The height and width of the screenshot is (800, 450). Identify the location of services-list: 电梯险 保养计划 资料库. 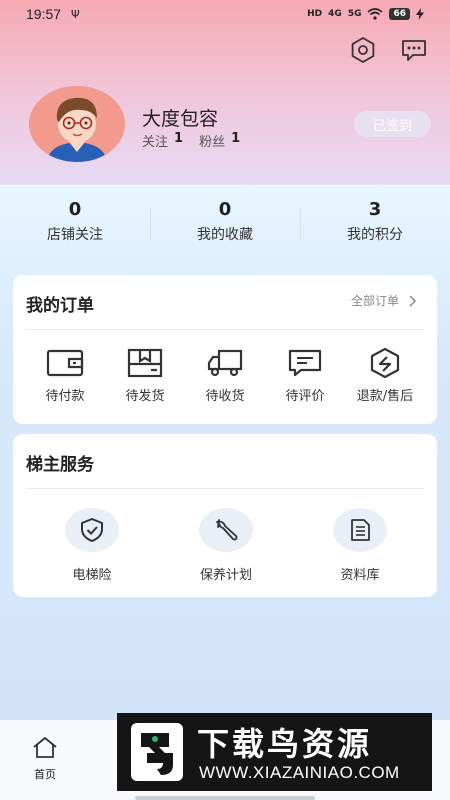
(225, 545).